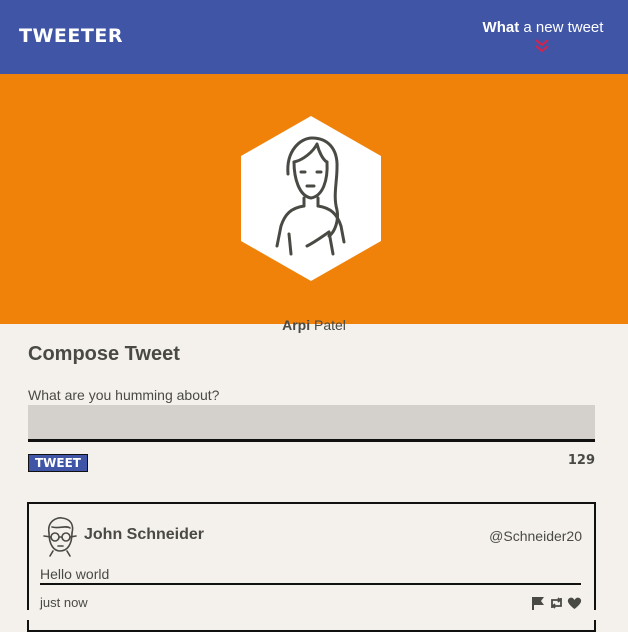  Describe the element at coordinates (581, 460) in the screenshot. I see `char-count: 129` at that location.